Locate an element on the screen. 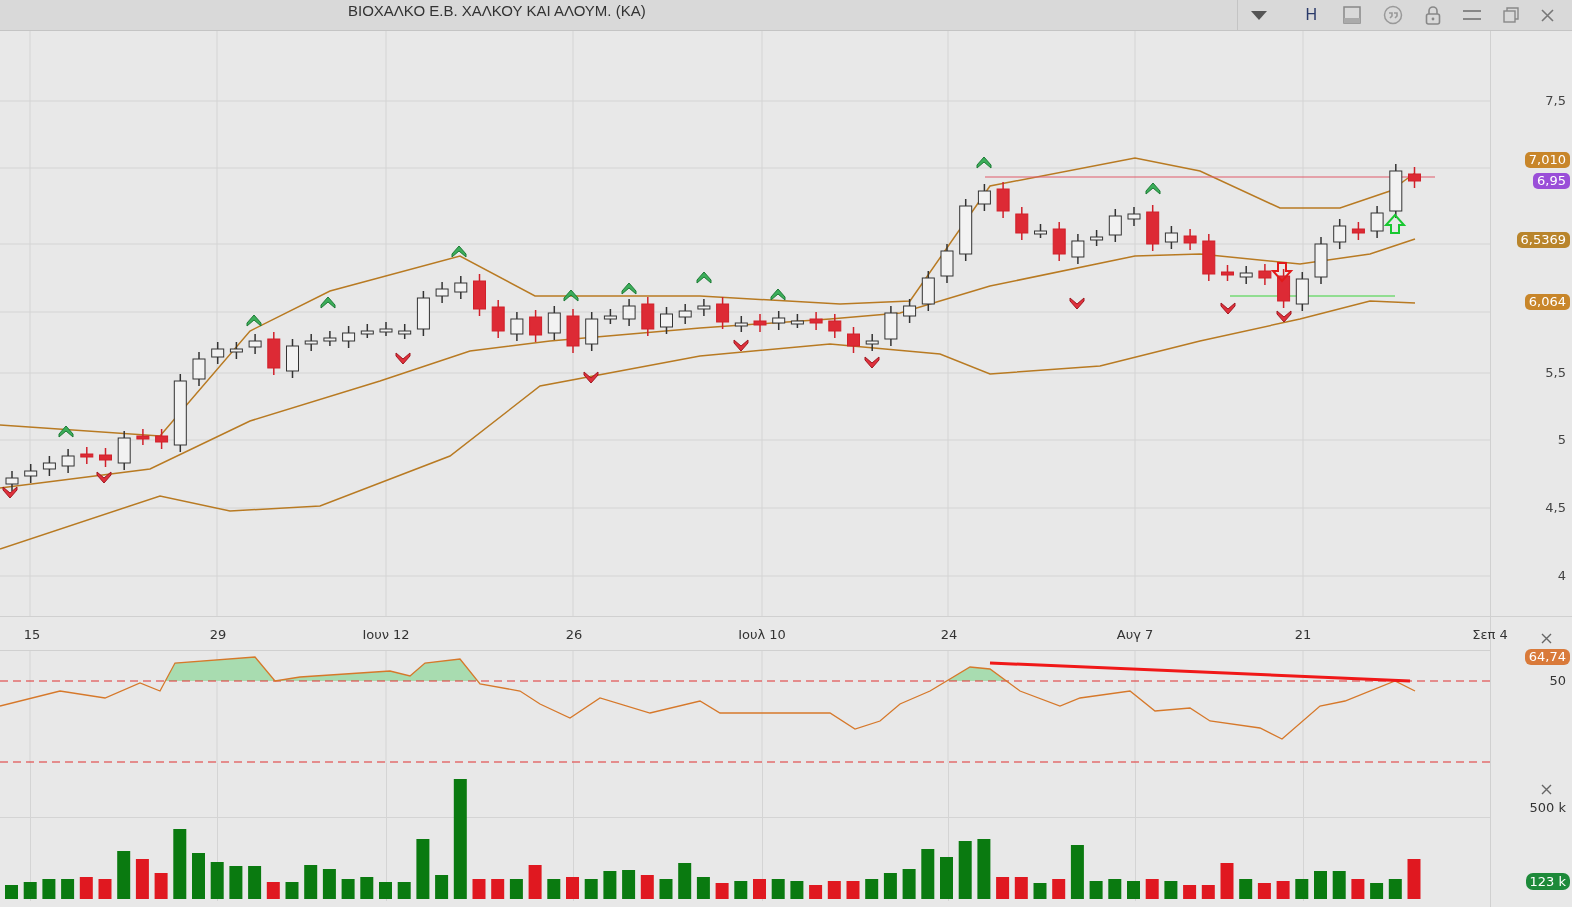 Image resolution: width=1572 pixels, height=907 pixels. menu-icon is located at coordinates (1472, 15).